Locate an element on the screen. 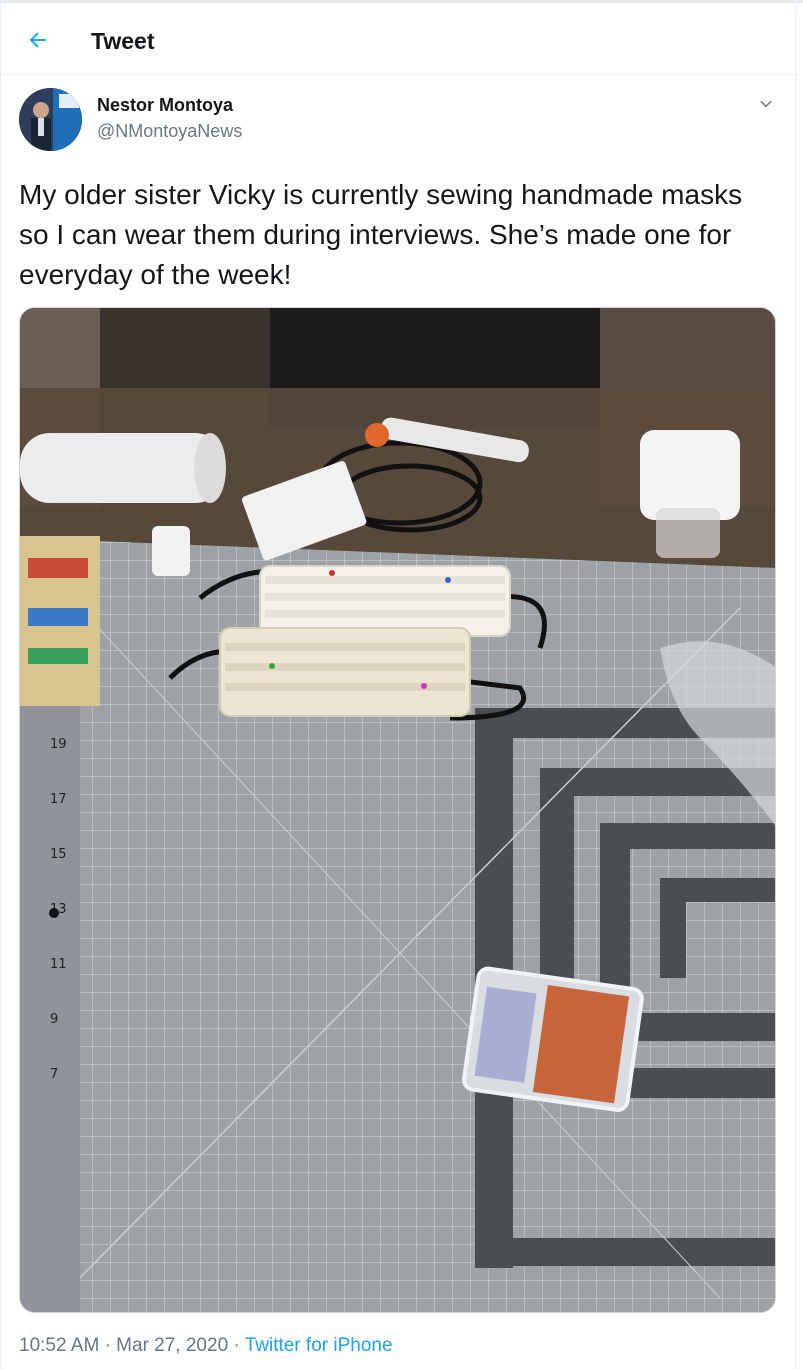 This screenshot has height=1369, width=803. avatar-image is located at coordinates (50, 119).